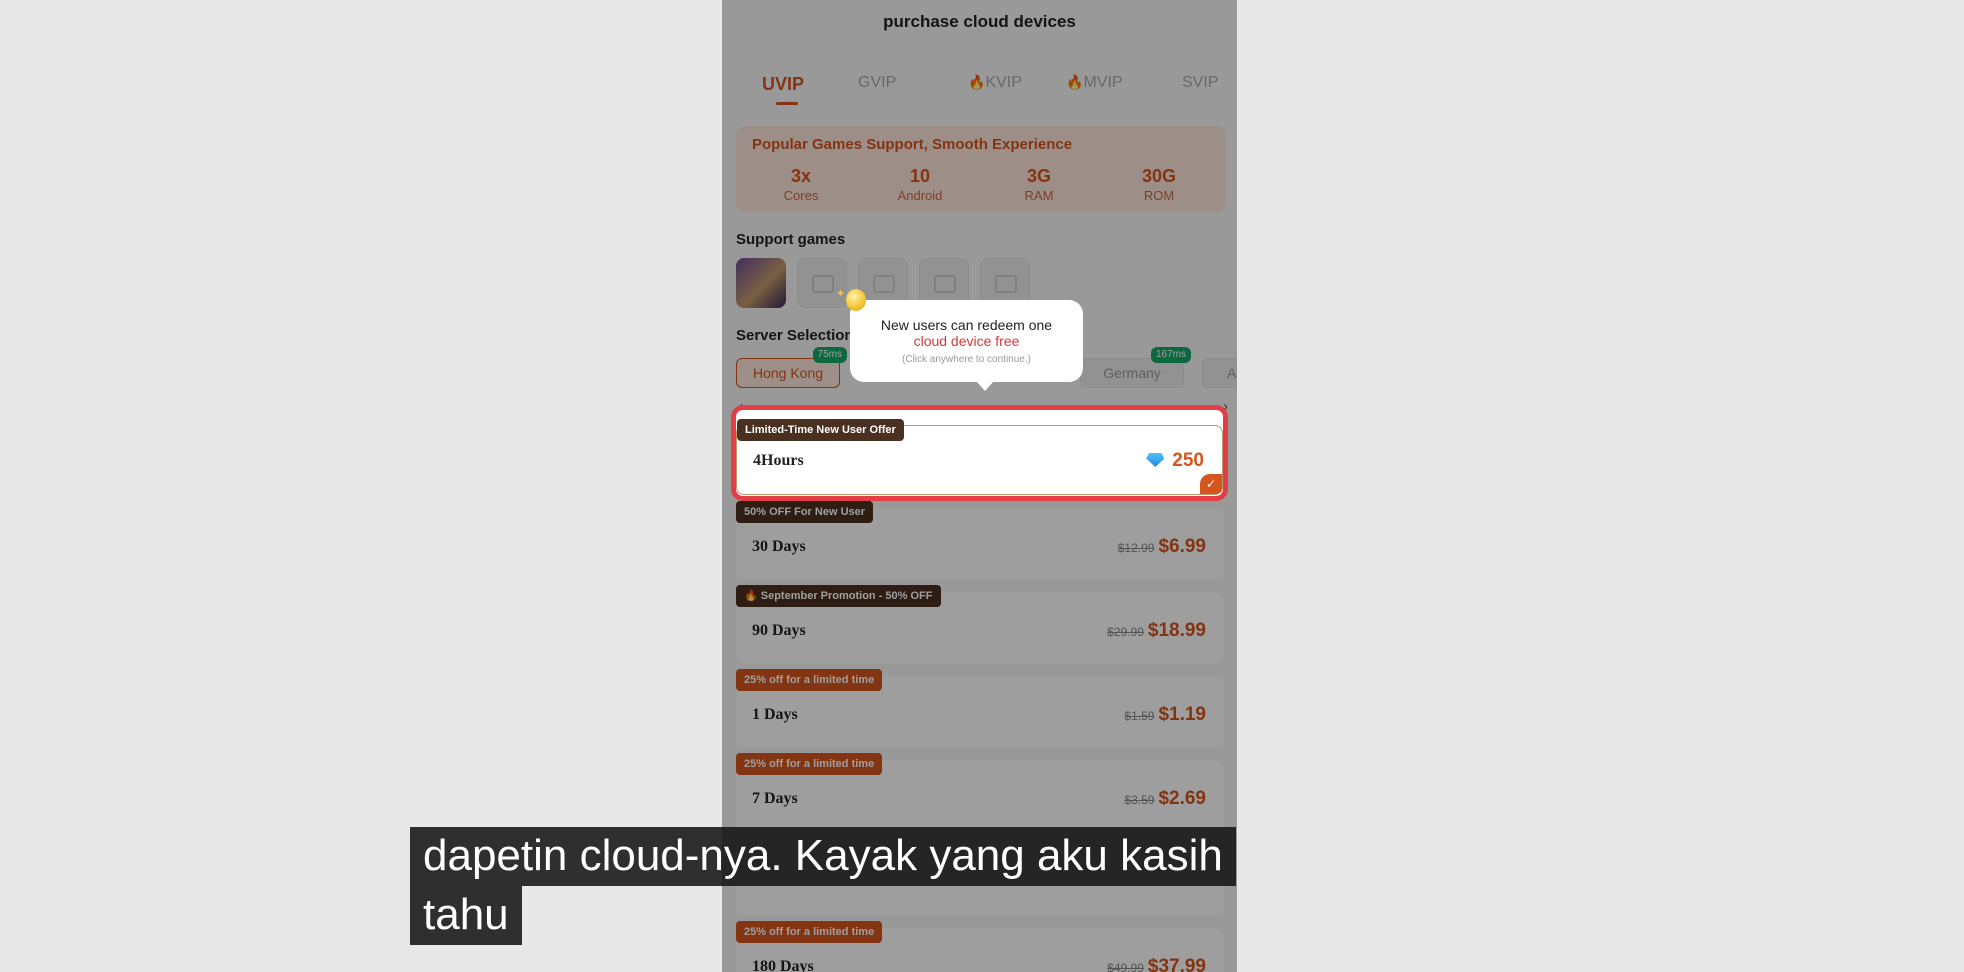  Describe the element at coordinates (820, 430) in the screenshot. I see `plan-badge: Limited-Time New User Offer` at that location.